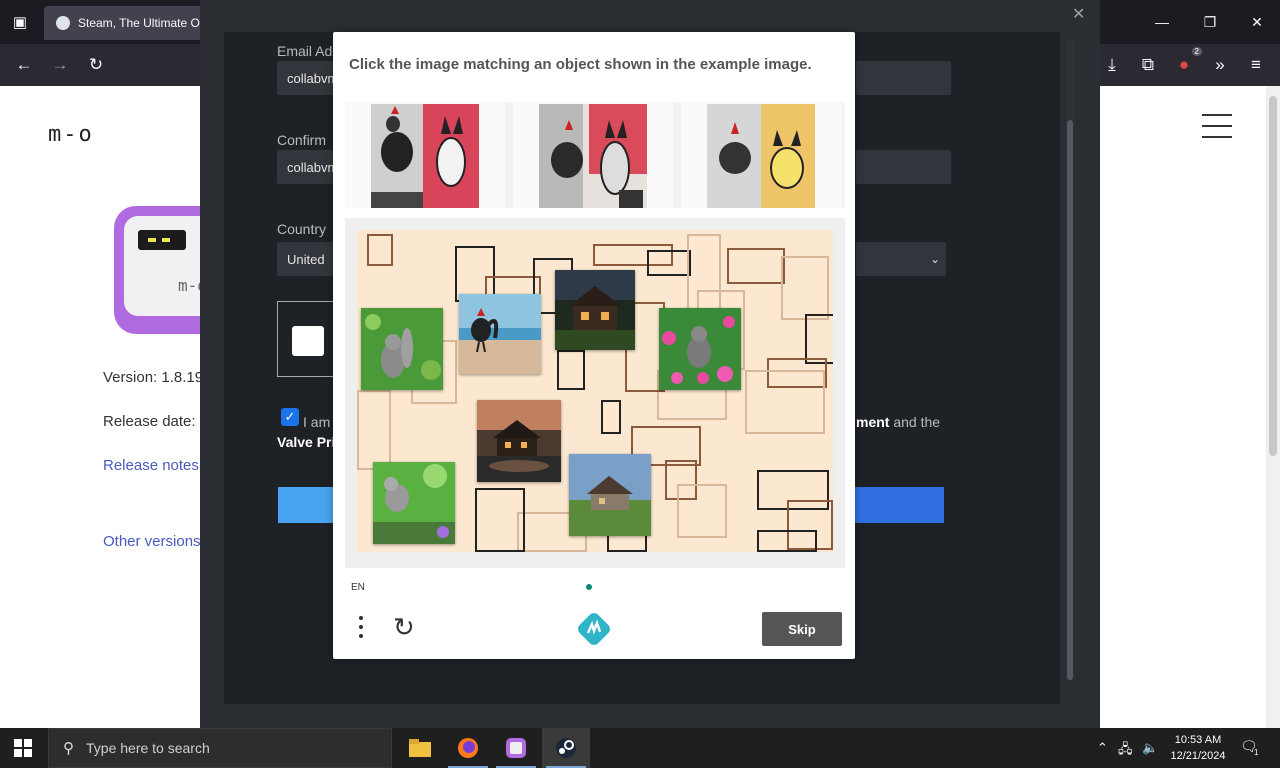 The image size is (1280, 768). What do you see at coordinates (589, 587) in the screenshot?
I see `progress-dot` at bounding box center [589, 587].